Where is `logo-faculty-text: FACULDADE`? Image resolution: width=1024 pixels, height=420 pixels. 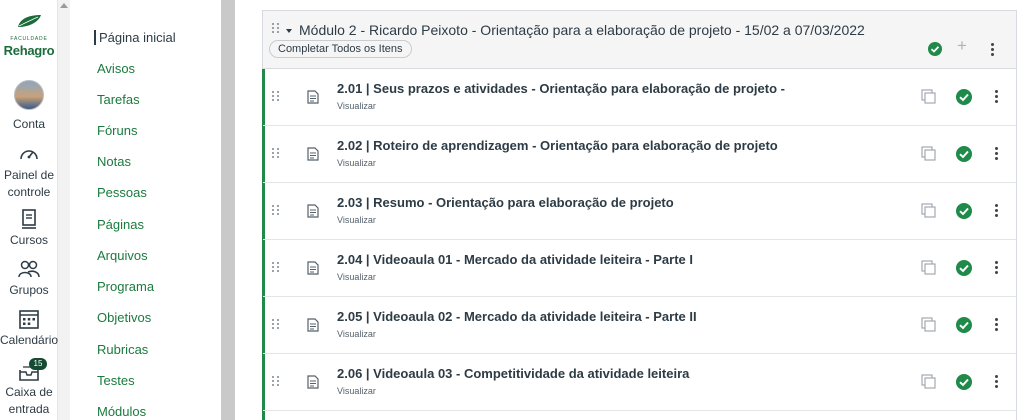
logo-faculty-text: FACULDADE is located at coordinates (29, 39).